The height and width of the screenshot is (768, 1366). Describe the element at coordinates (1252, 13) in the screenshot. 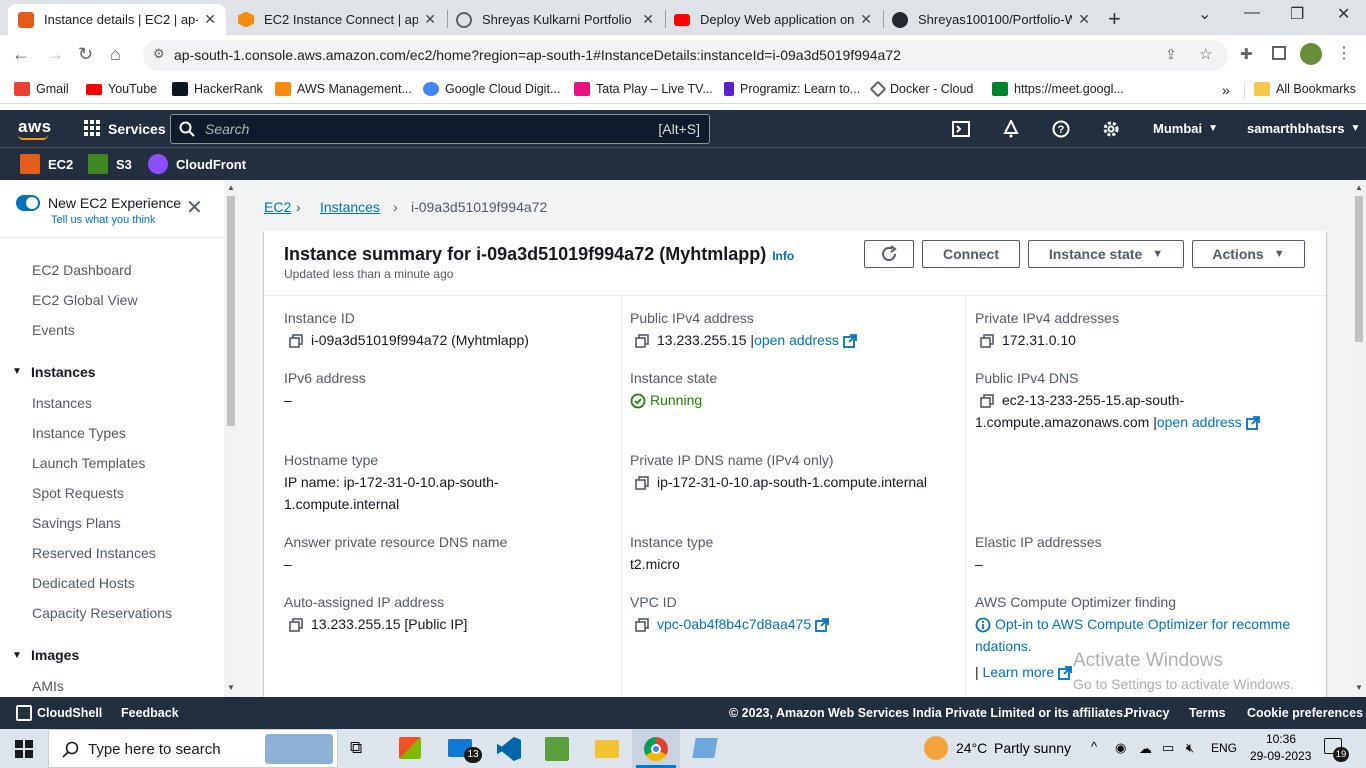

I see `minimize-icon: —` at that location.